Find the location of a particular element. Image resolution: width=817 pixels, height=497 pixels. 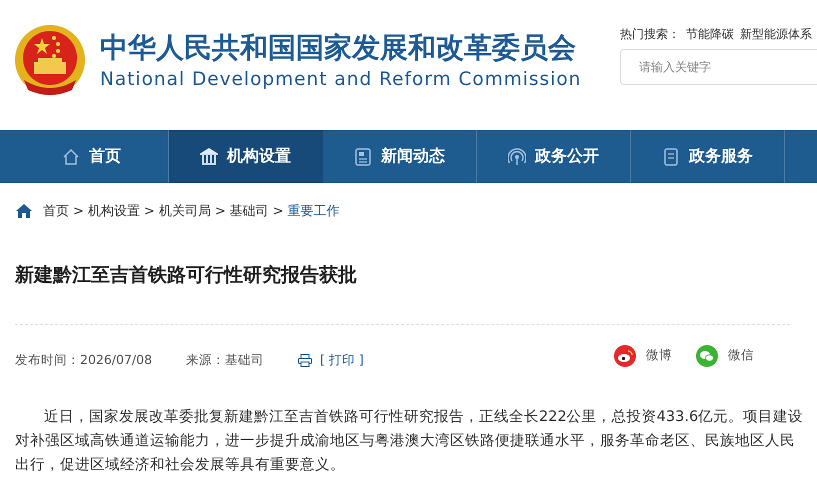

columns-building-icon is located at coordinates (209, 157).